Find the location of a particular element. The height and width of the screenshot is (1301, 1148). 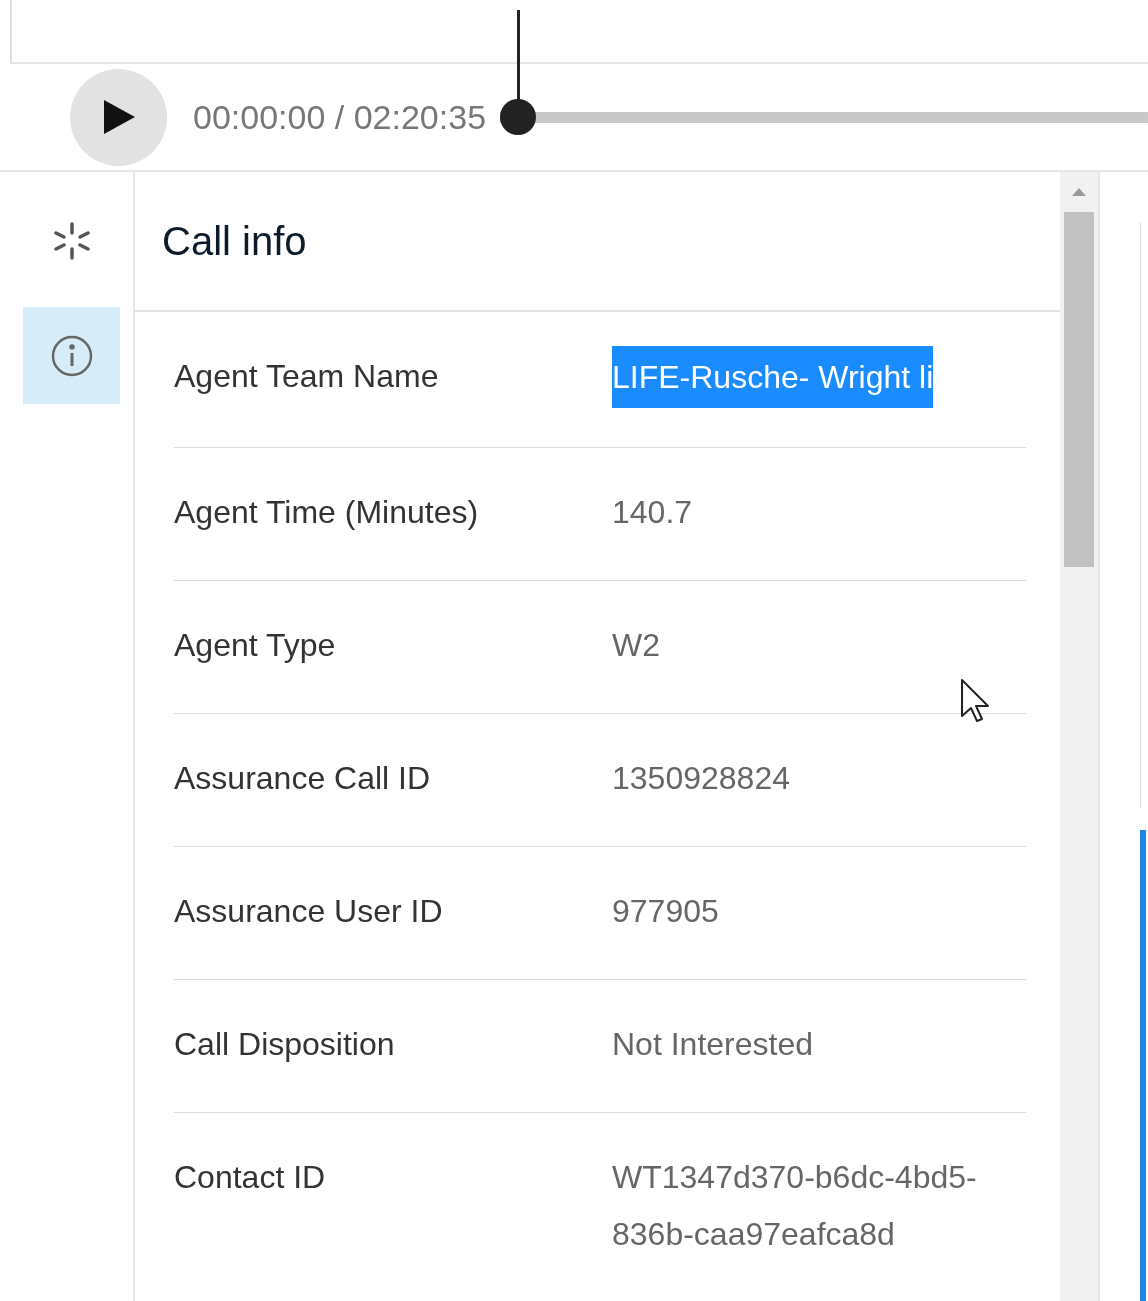

scroll-up-icon is located at coordinates (1079, 192).